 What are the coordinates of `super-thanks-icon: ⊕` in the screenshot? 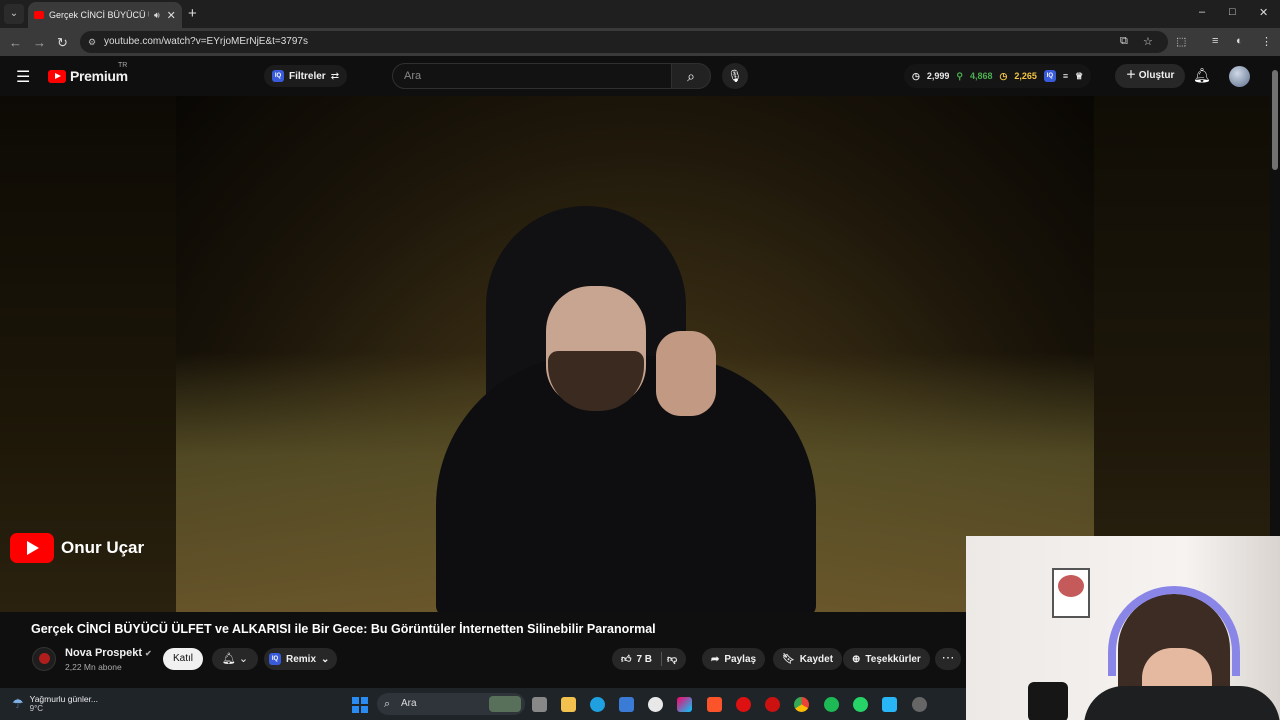 It's located at (856, 659).